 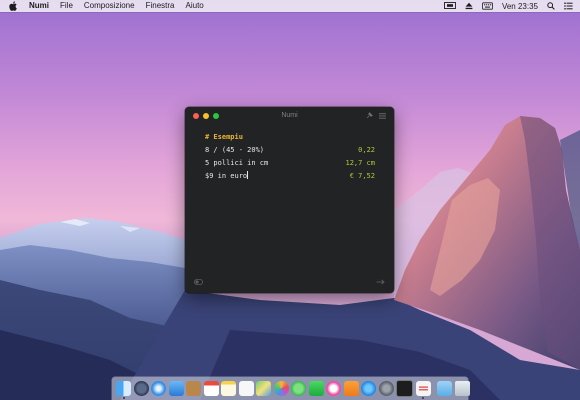 What do you see at coordinates (382, 115) in the screenshot?
I see `menu-lines-icon` at bounding box center [382, 115].